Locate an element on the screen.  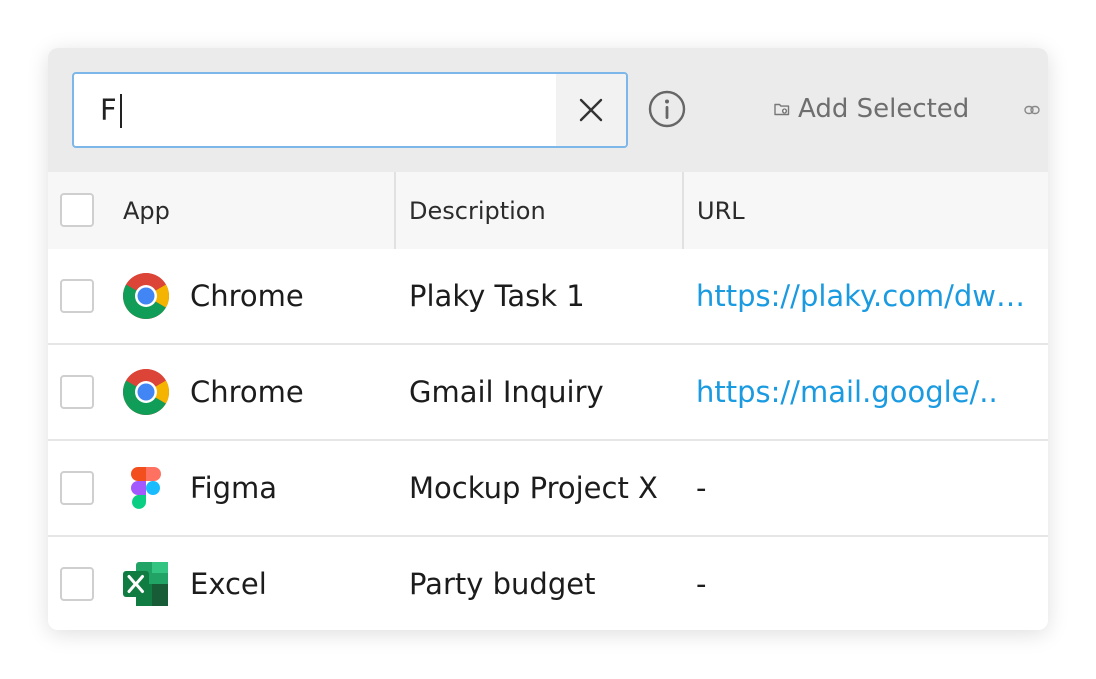
copy-link-button is located at coordinates (1034, 110).